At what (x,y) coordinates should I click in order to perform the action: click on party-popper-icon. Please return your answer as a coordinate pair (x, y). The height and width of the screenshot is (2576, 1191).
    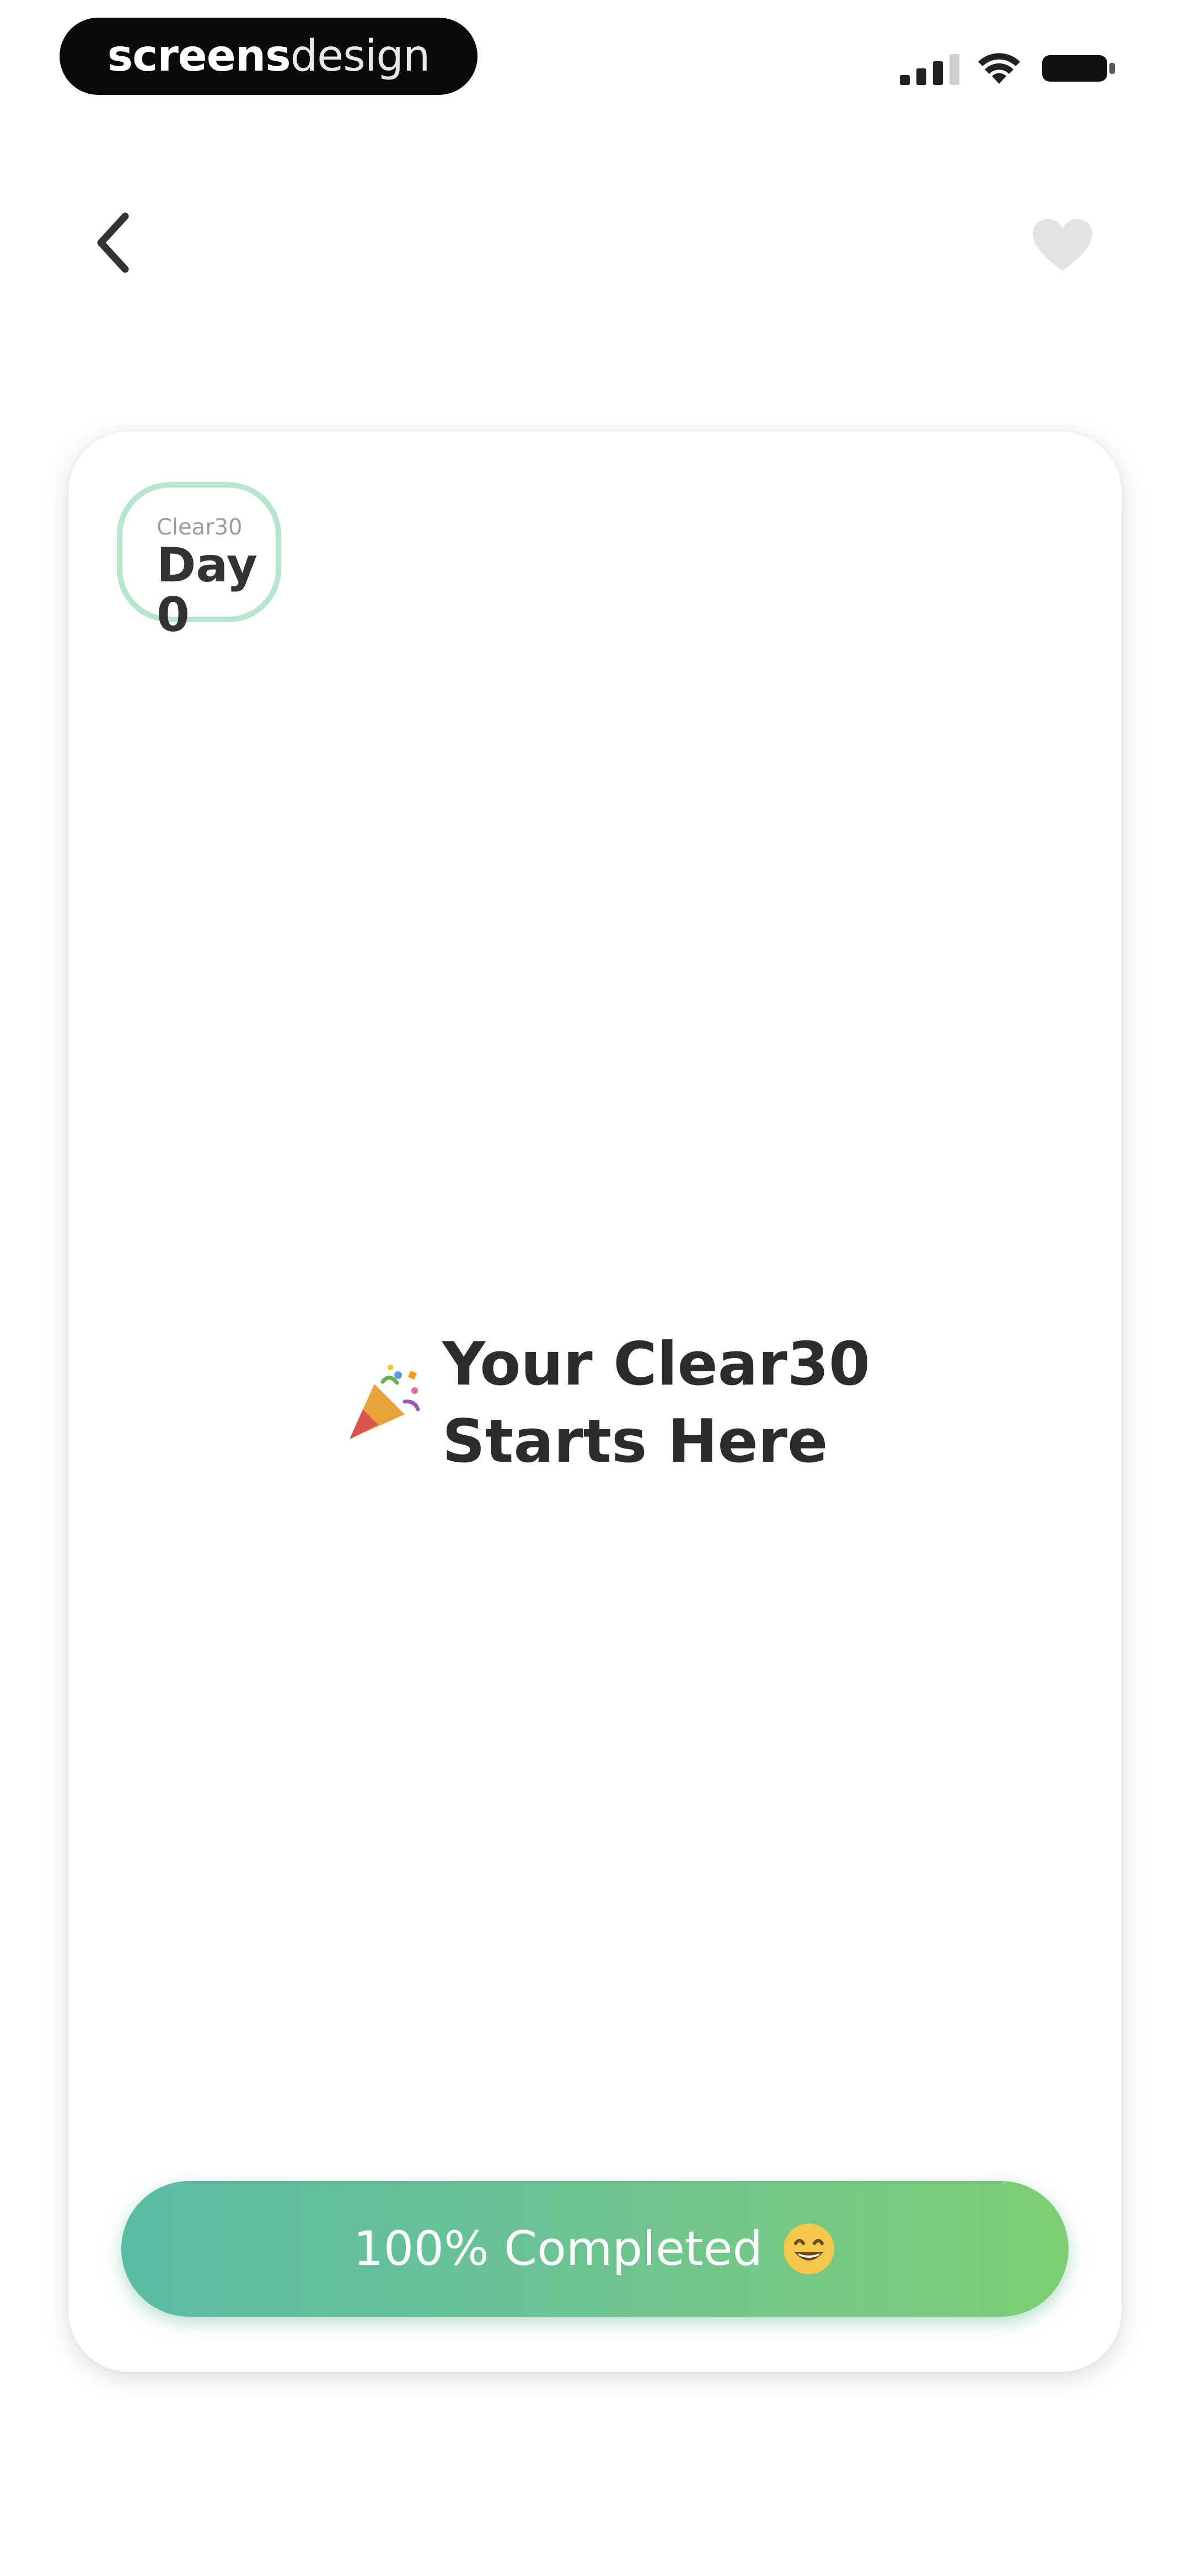
    Looking at the image, I should click on (385, 1402).